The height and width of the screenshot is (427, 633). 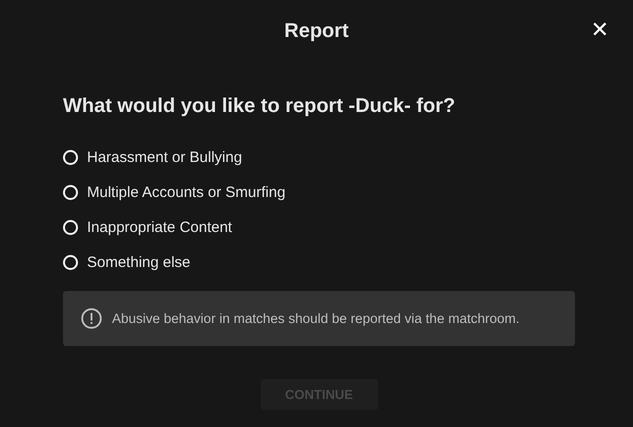 I want to click on info-icon, so click(x=91, y=318).